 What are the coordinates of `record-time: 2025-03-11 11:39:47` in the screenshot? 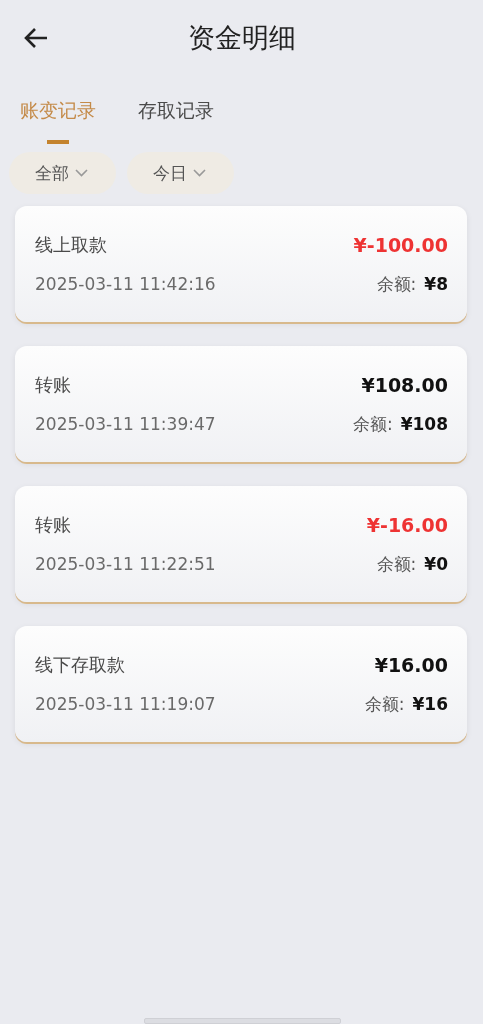 It's located at (125, 424).